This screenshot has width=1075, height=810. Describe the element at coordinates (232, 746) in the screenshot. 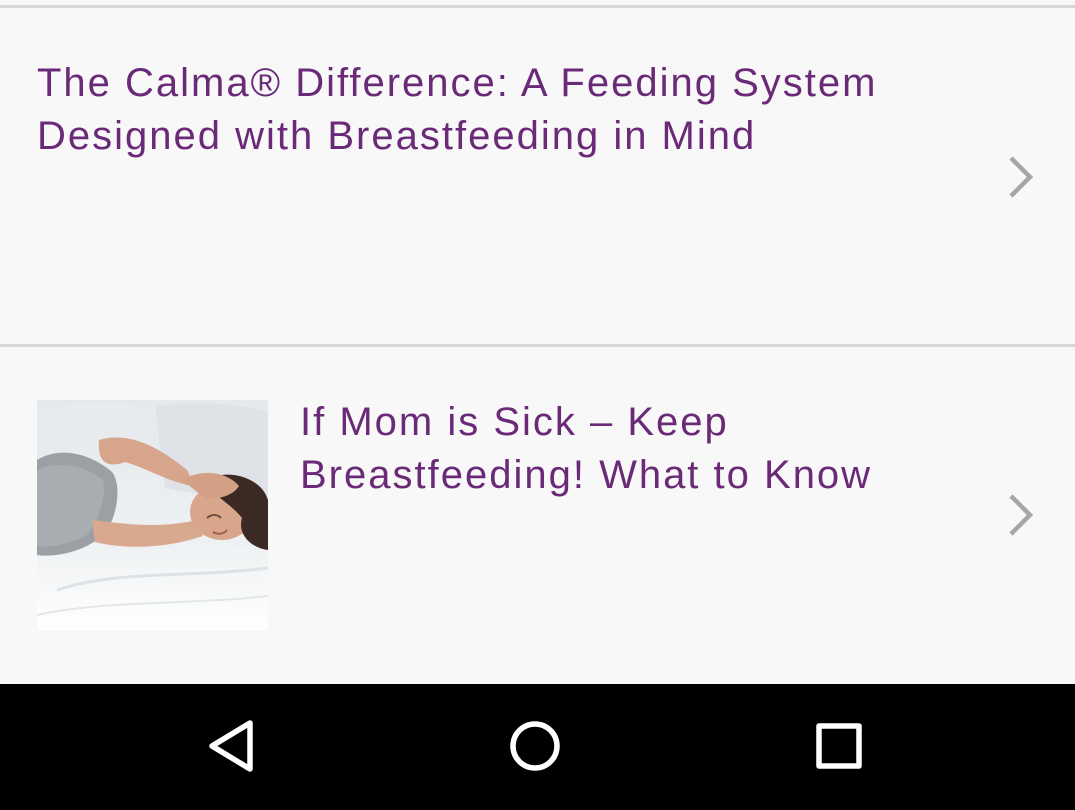

I see `back-triangle-icon` at that location.